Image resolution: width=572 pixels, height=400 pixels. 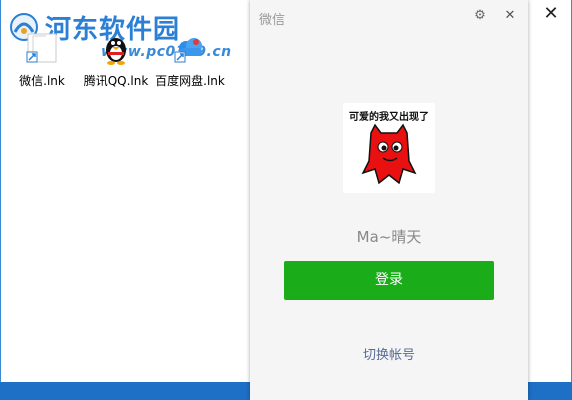 What do you see at coordinates (190, 81) in the screenshot?
I see `desktop-icon-label: 百度网盘.lnk` at bounding box center [190, 81].